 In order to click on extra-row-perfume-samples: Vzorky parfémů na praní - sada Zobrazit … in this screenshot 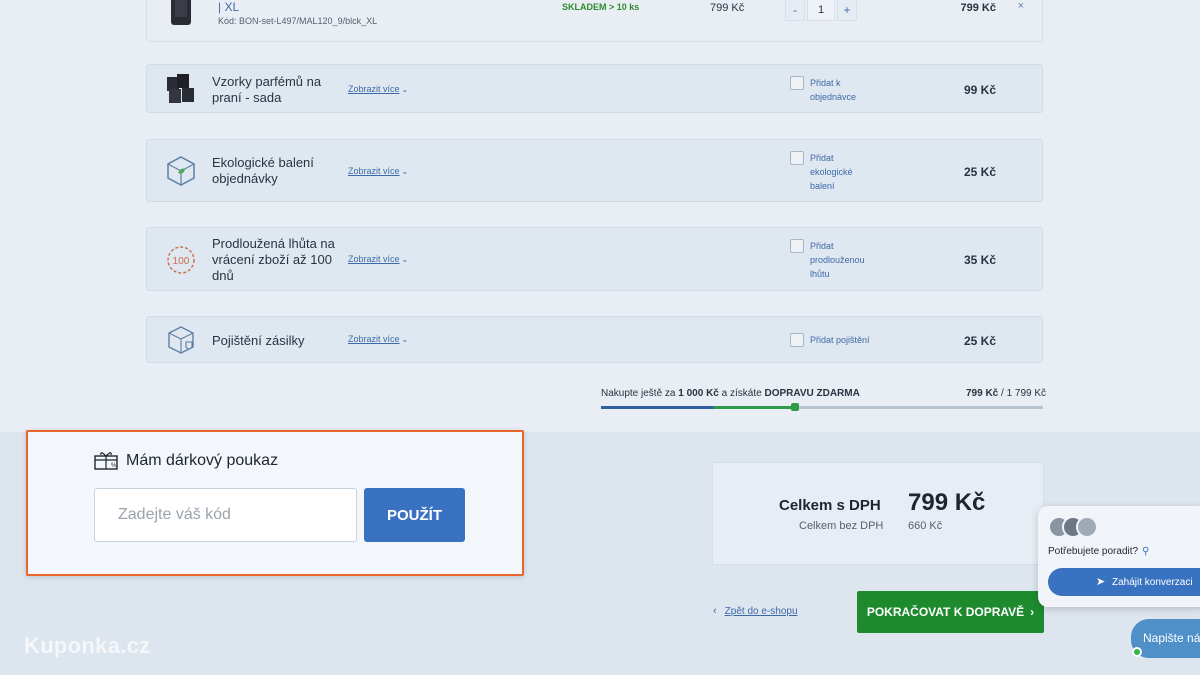, I will do `click(594, 88)`.